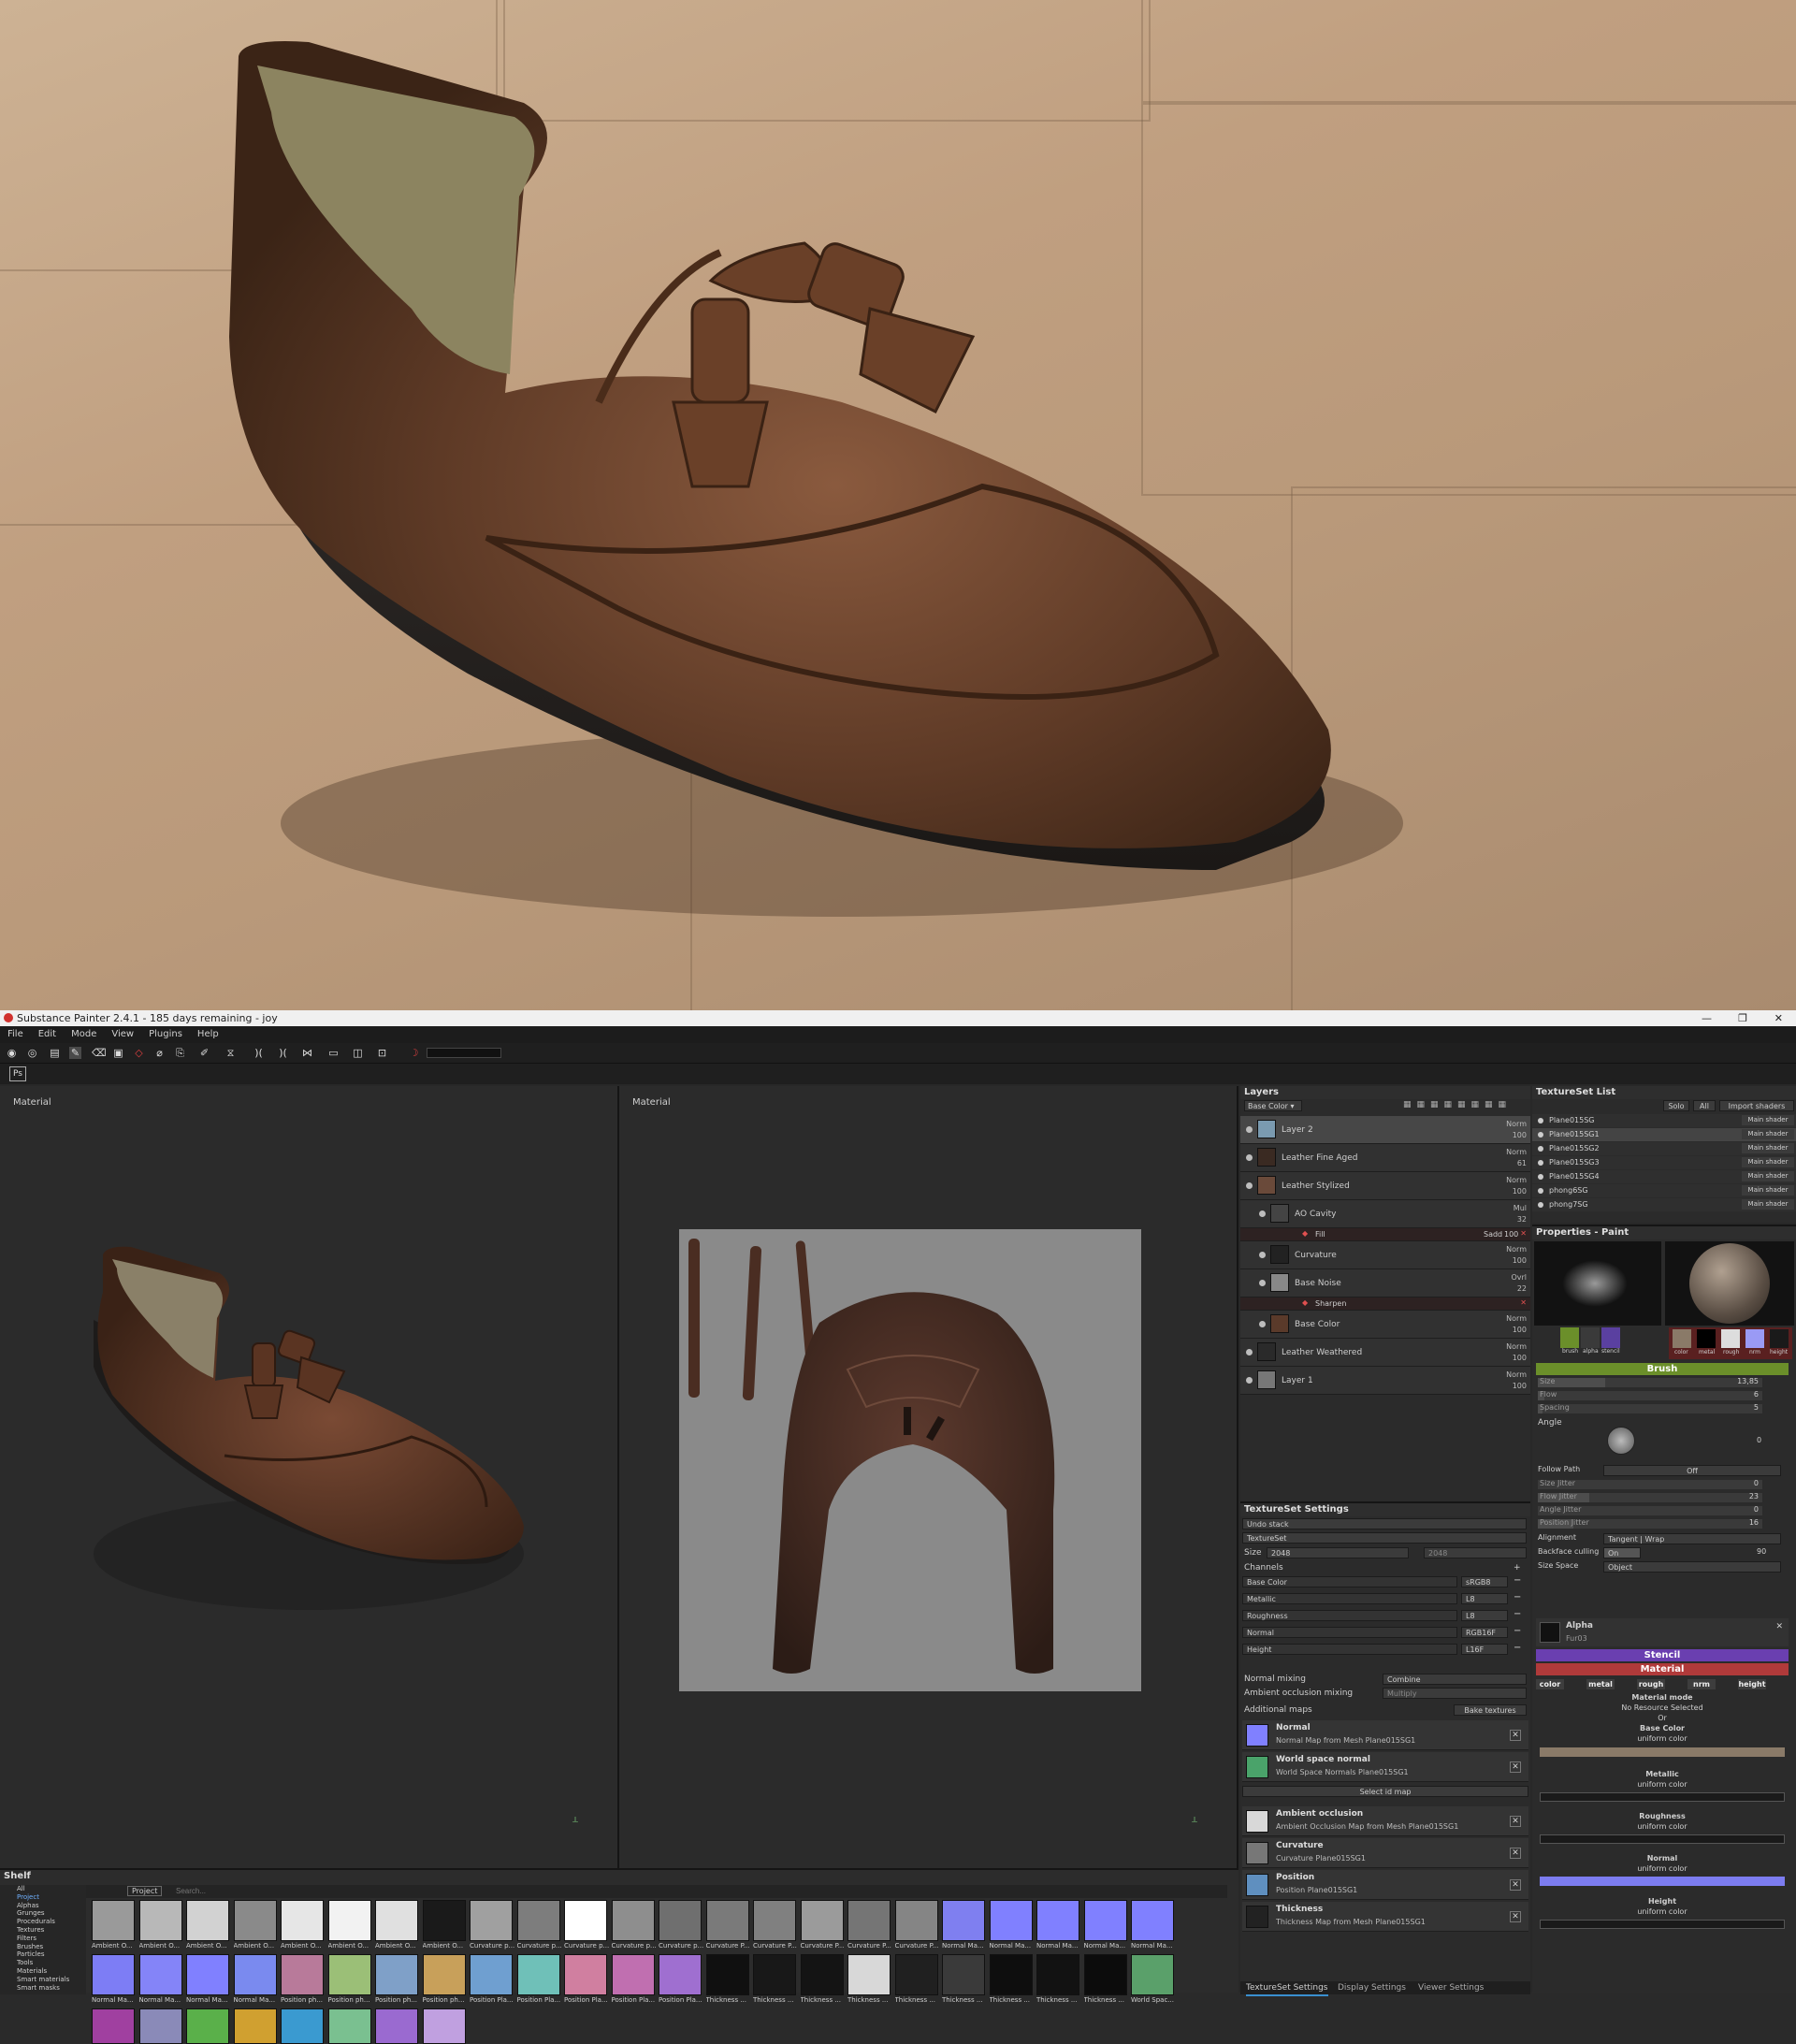 Image resolution: width=1796 pixels, height=2044 pixels. I want to click on menu-mode: Mode, so click(84, 1034).